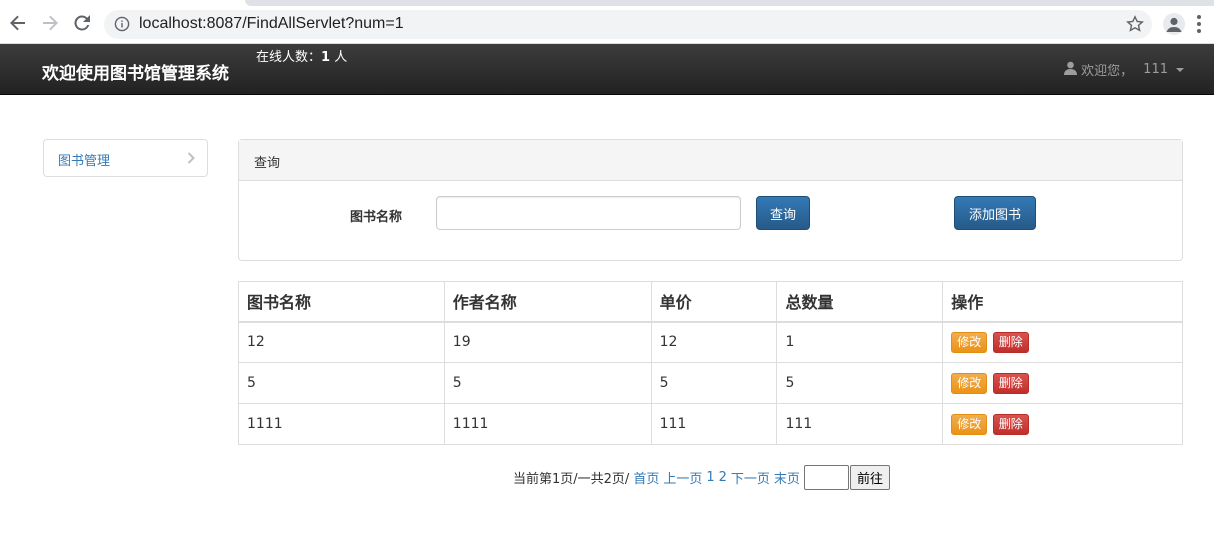 This screenshot has height=558, width=1214. Describe the element at coordinates (289, 57) in the screenshot. I see `online-label: 在线人数：` at that location.